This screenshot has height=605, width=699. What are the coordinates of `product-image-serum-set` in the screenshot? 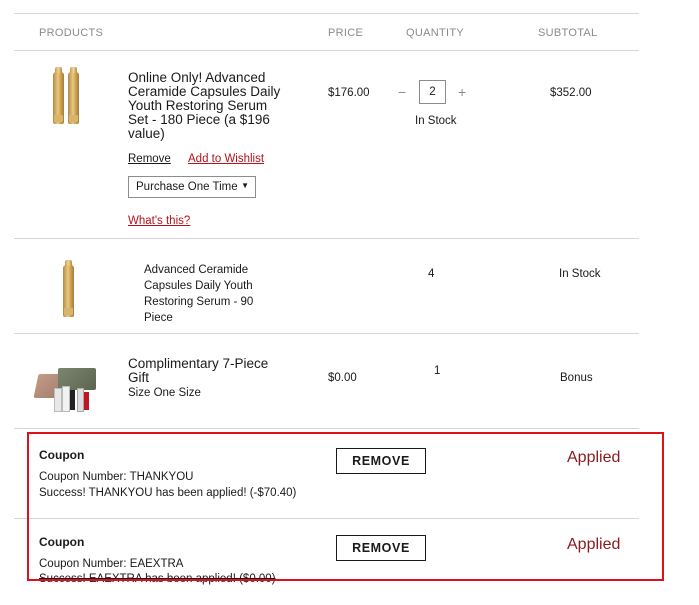 It's located at (67, 97).